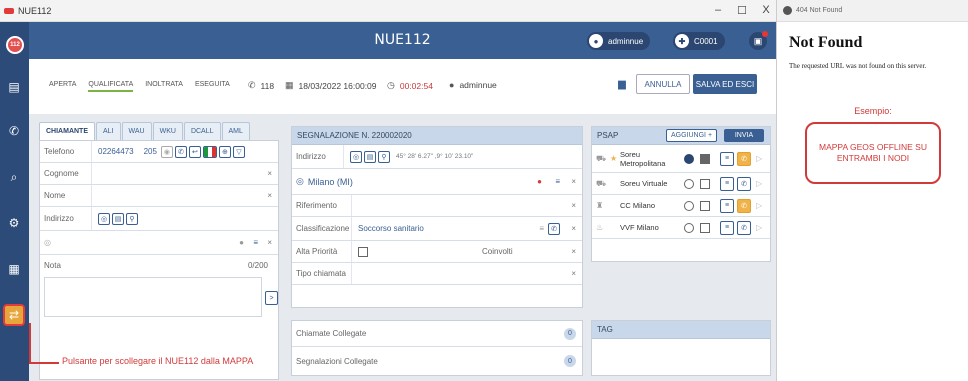  What do you see at coordinates (202, 131) in the screenshot?
I see `tab-dcall: DCALL` at bounding box center [202, 131].